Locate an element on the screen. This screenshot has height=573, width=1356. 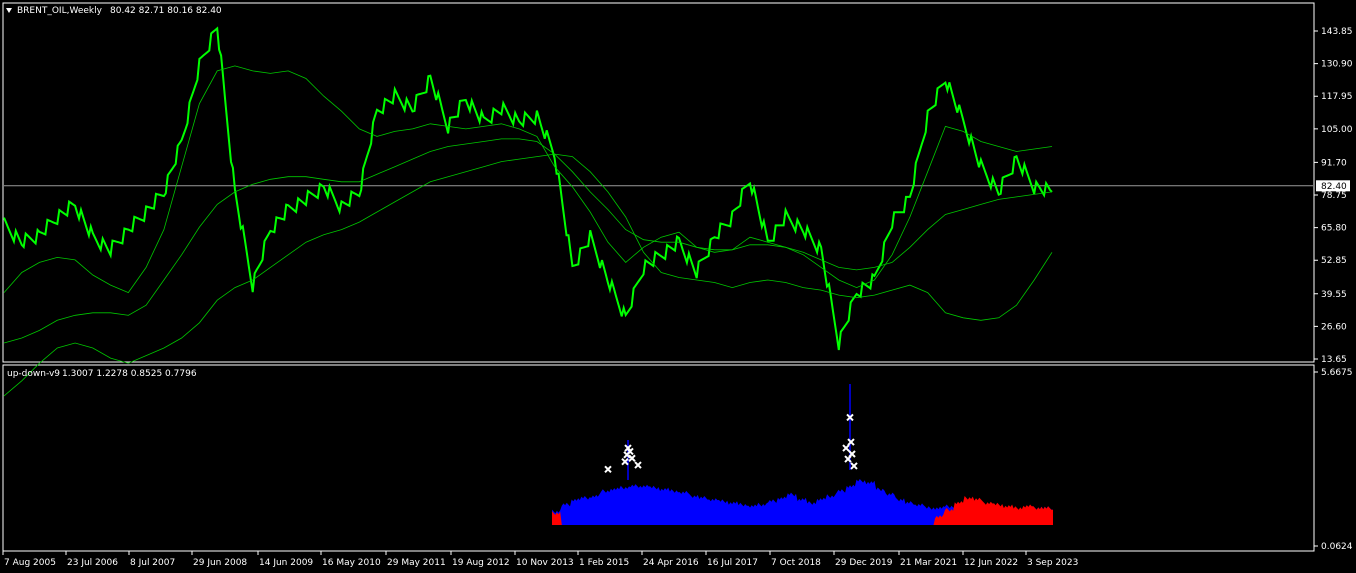
price-tick-label: 65.80 is located at coordinates (1334, 229).